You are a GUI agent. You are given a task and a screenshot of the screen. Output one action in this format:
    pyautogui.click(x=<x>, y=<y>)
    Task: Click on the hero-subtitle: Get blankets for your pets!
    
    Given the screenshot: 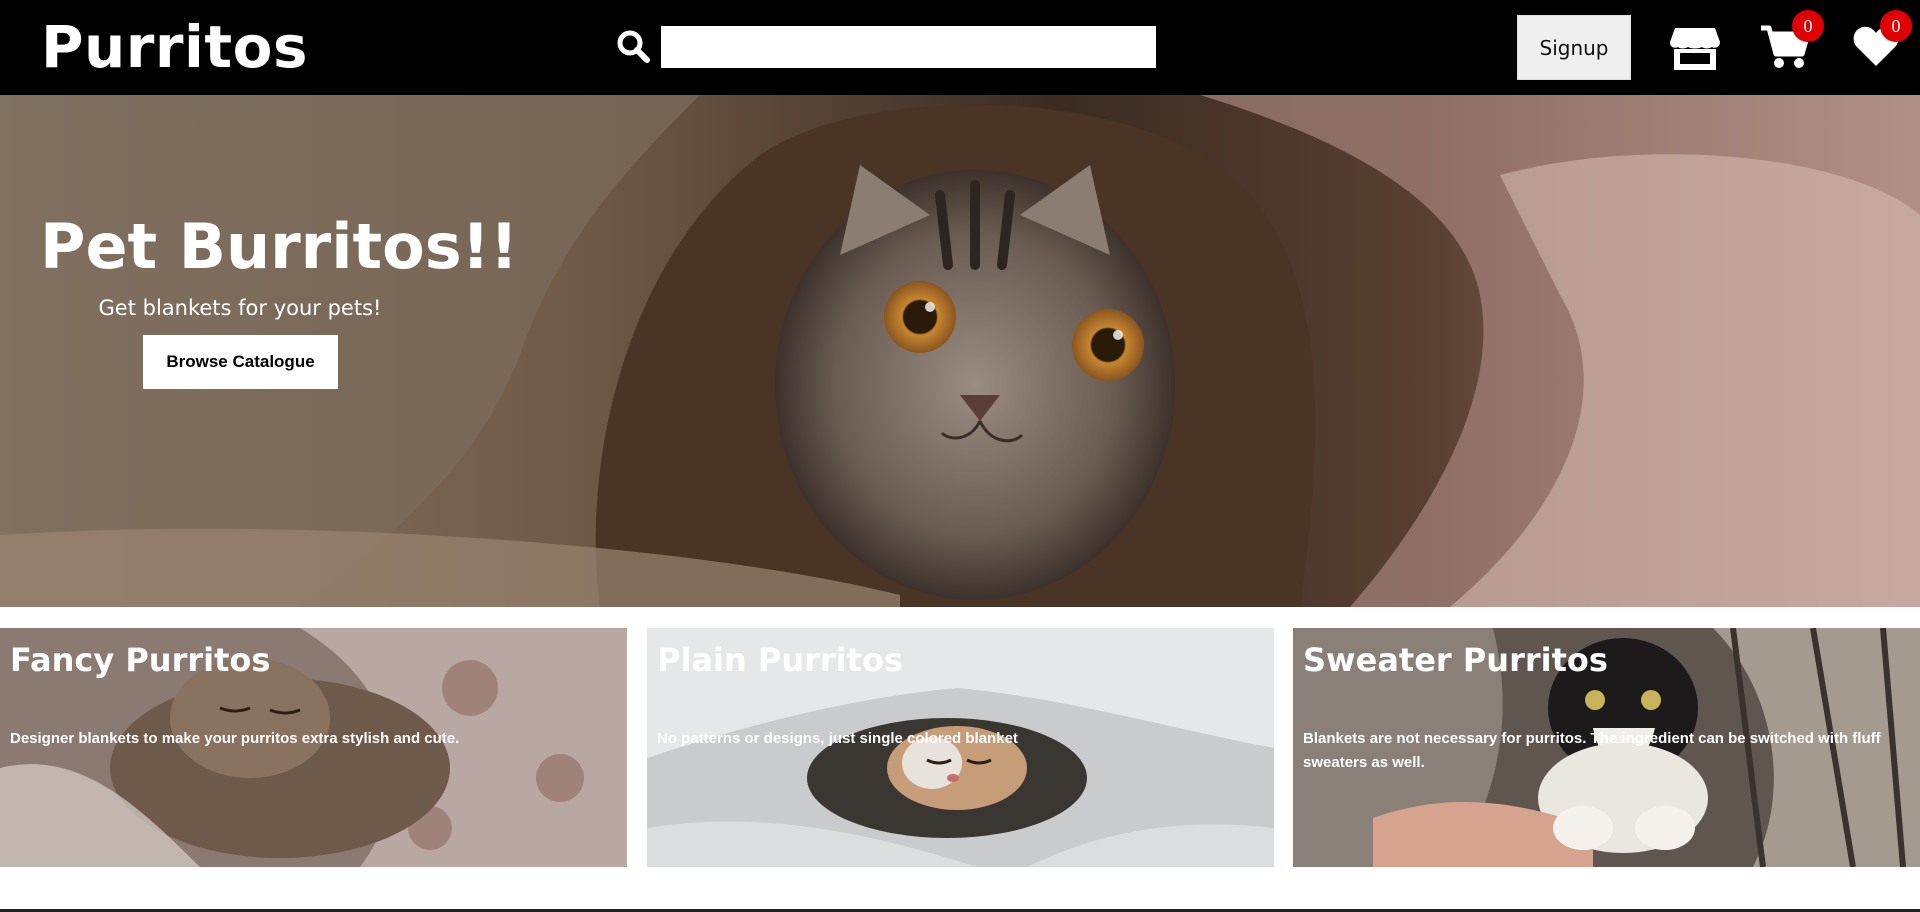 What is the action you would take?
    pyautogui.click(x=240, y=308)
    